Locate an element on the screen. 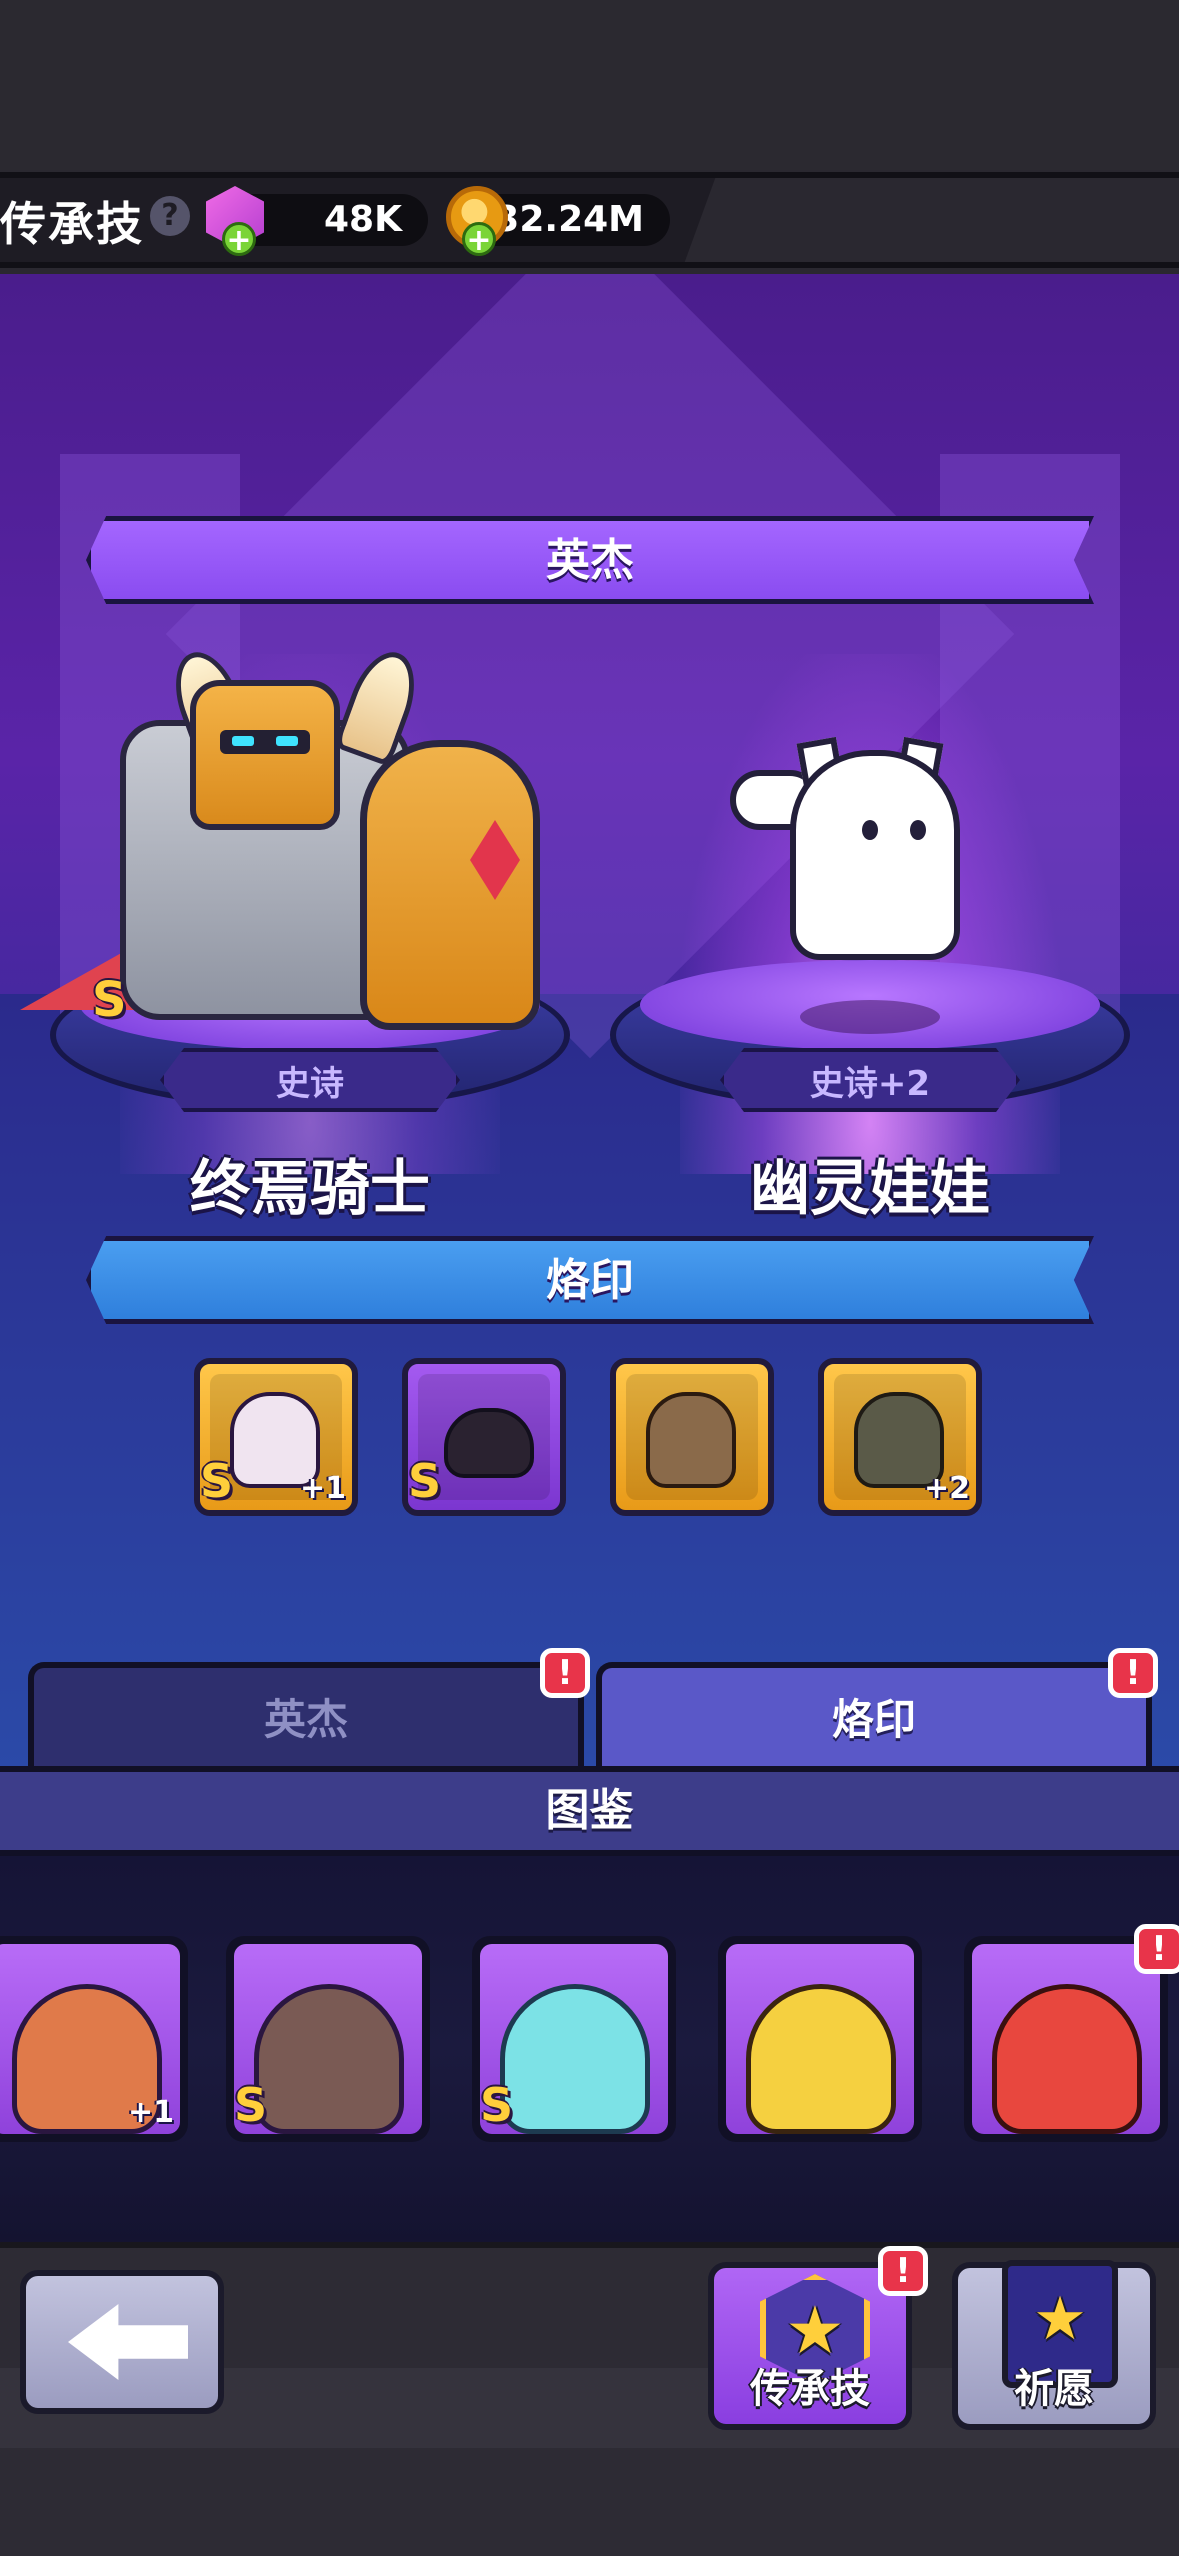  add-gems-button: + is located at coordinates (239, 239).